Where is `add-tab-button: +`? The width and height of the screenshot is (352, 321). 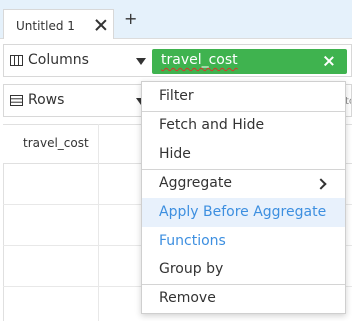 add-tab-button: + is located at coordinates (130, 19).